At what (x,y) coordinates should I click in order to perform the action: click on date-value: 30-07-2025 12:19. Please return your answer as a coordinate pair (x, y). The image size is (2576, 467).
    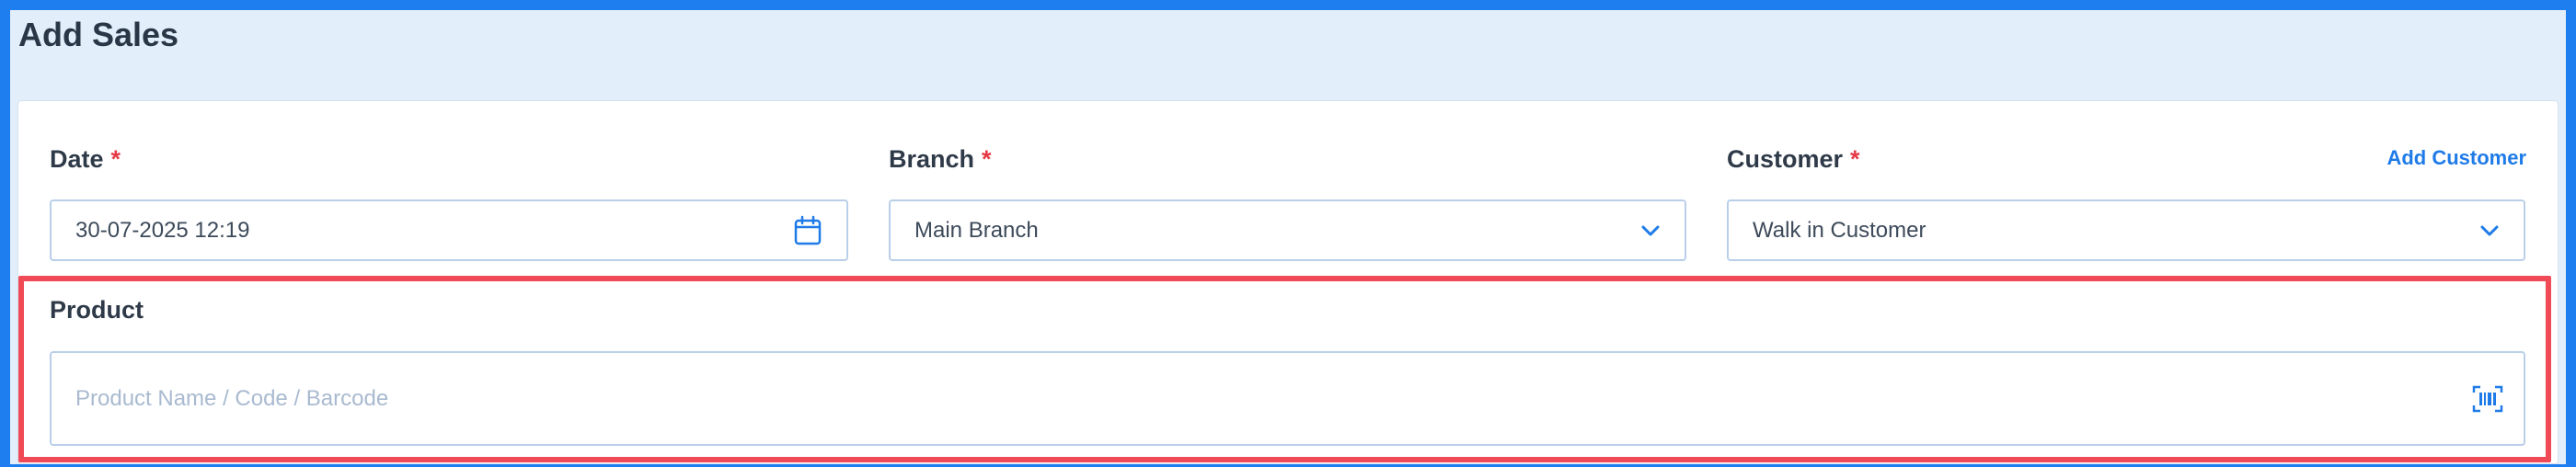
    Looking at the image, I should click on (162, 230).